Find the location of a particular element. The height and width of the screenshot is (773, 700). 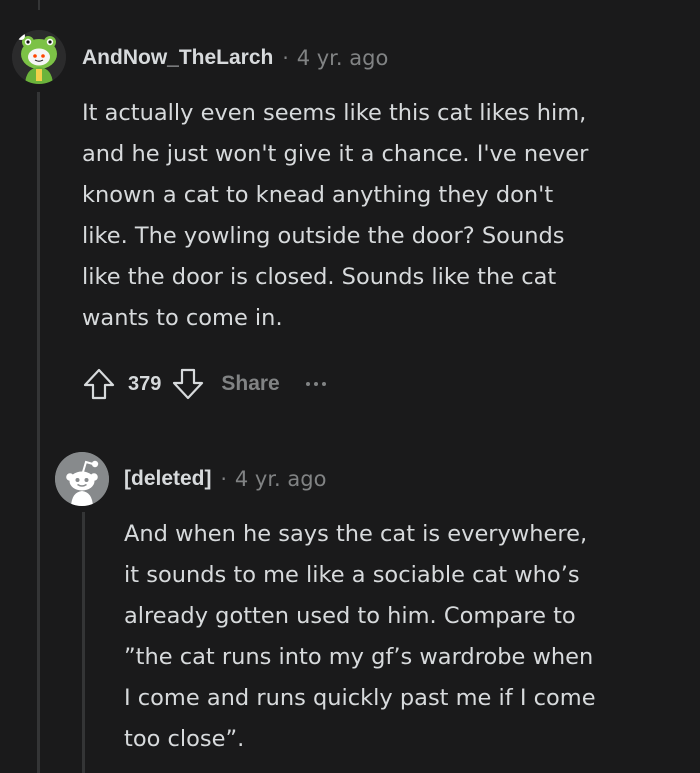

default-snoo-avatar is located at coordinates (82, 479).